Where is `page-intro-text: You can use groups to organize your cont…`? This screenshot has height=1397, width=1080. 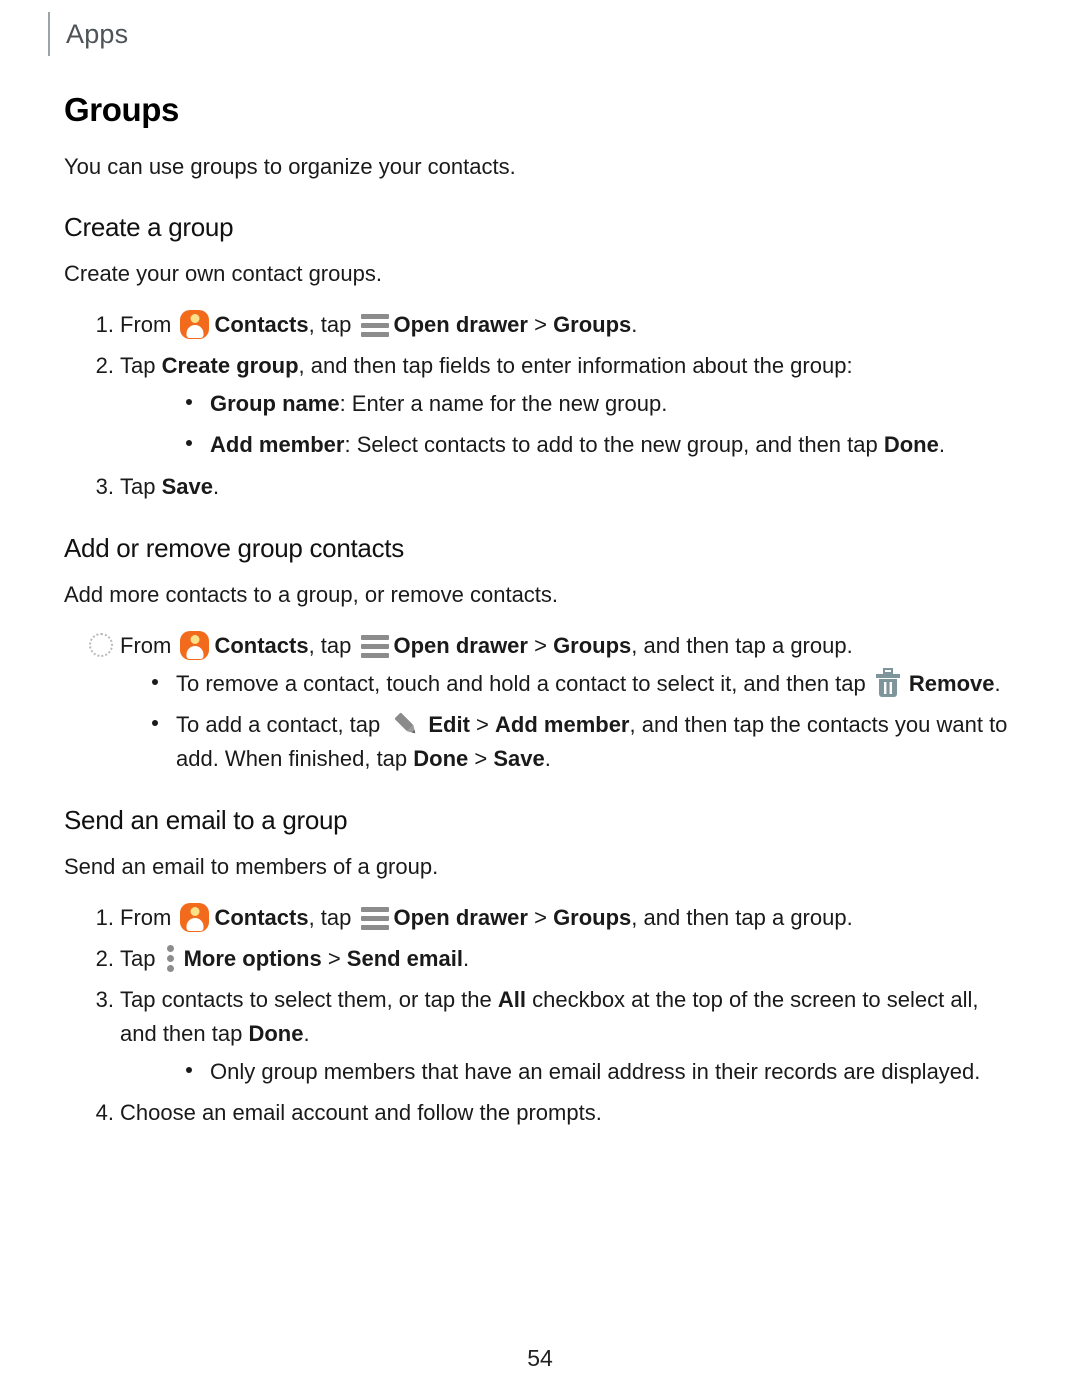
page-intro-text: You can use groups to organize your cont… is located at coordinates (290, 167).